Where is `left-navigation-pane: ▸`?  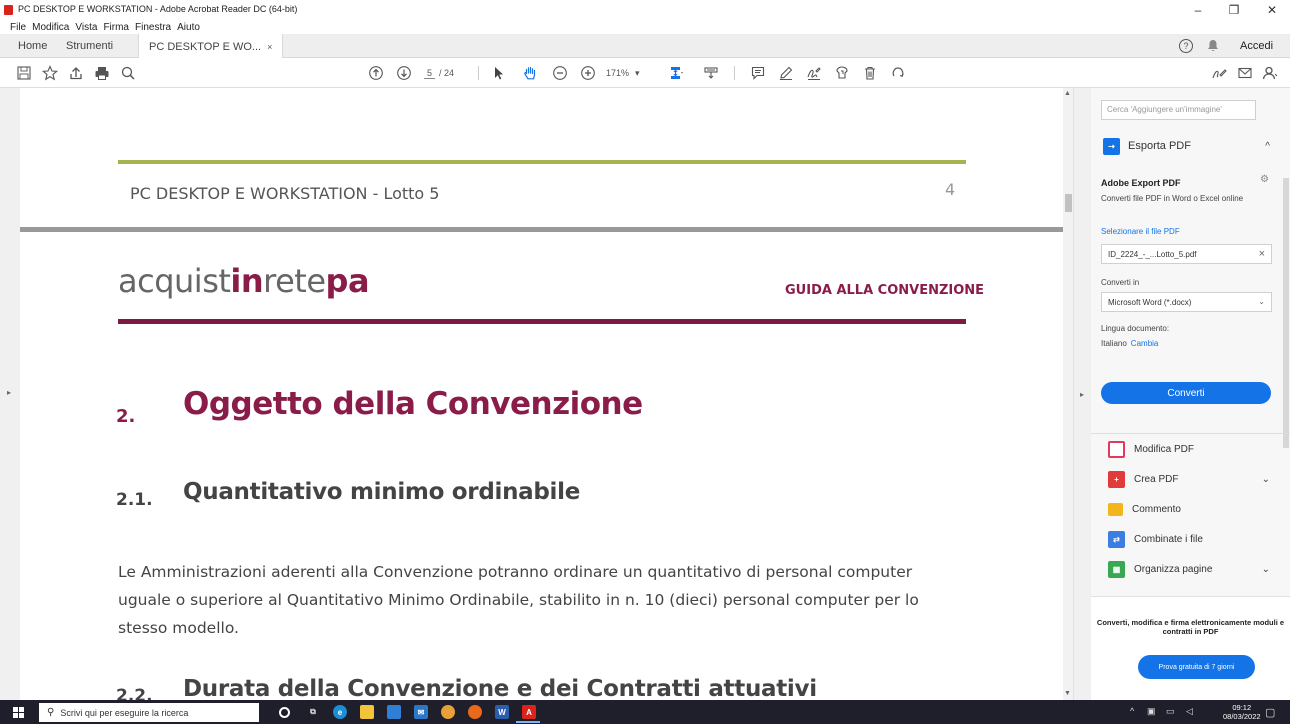
left-navigation-pane: ▸ is located at coordinates (10, 394).